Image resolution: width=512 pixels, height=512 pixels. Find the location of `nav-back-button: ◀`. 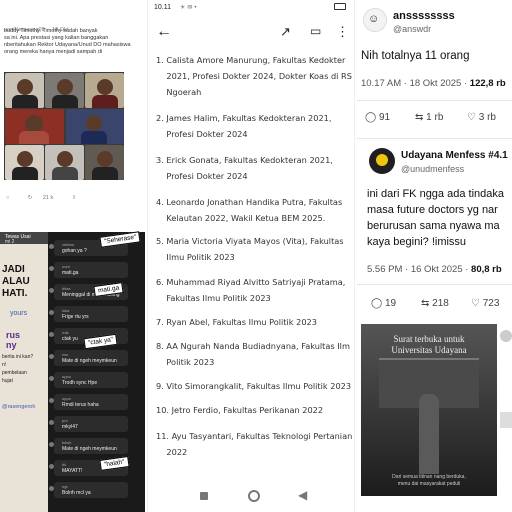

nav-back-button: ◀ is located at coordinates (302, 495).